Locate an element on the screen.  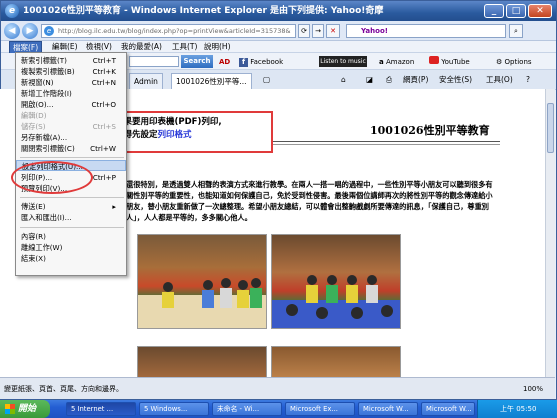
go-icon: → is located at coordinates (318, 31).